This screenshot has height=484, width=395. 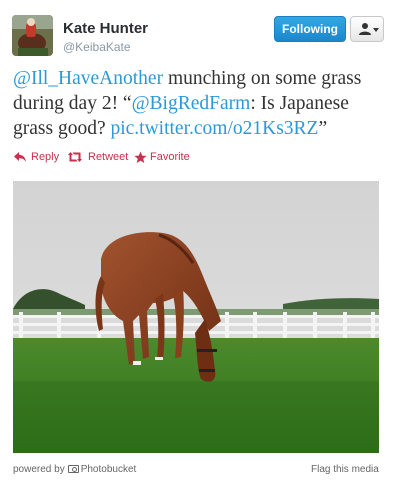 I want to click on powered-by: powered by Photobucket, so click(x=74, y=469).